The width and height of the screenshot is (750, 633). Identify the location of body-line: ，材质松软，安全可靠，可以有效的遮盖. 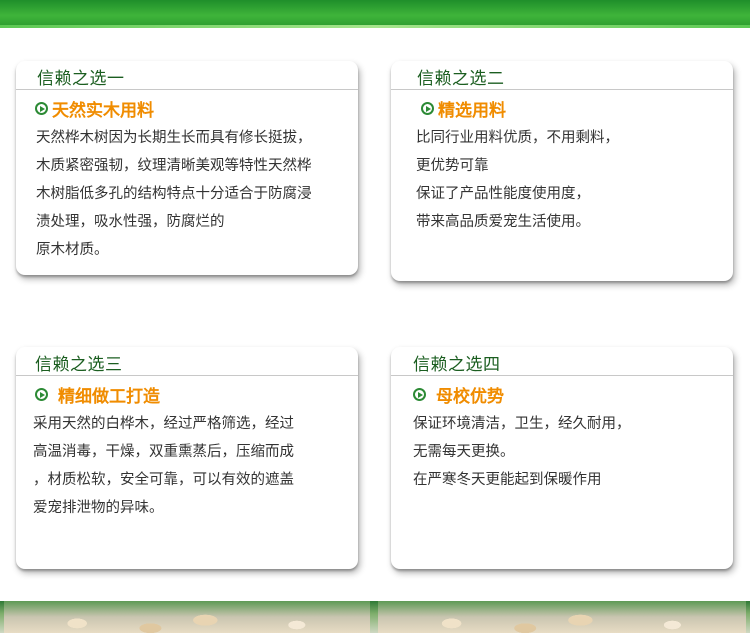
(163, 480).